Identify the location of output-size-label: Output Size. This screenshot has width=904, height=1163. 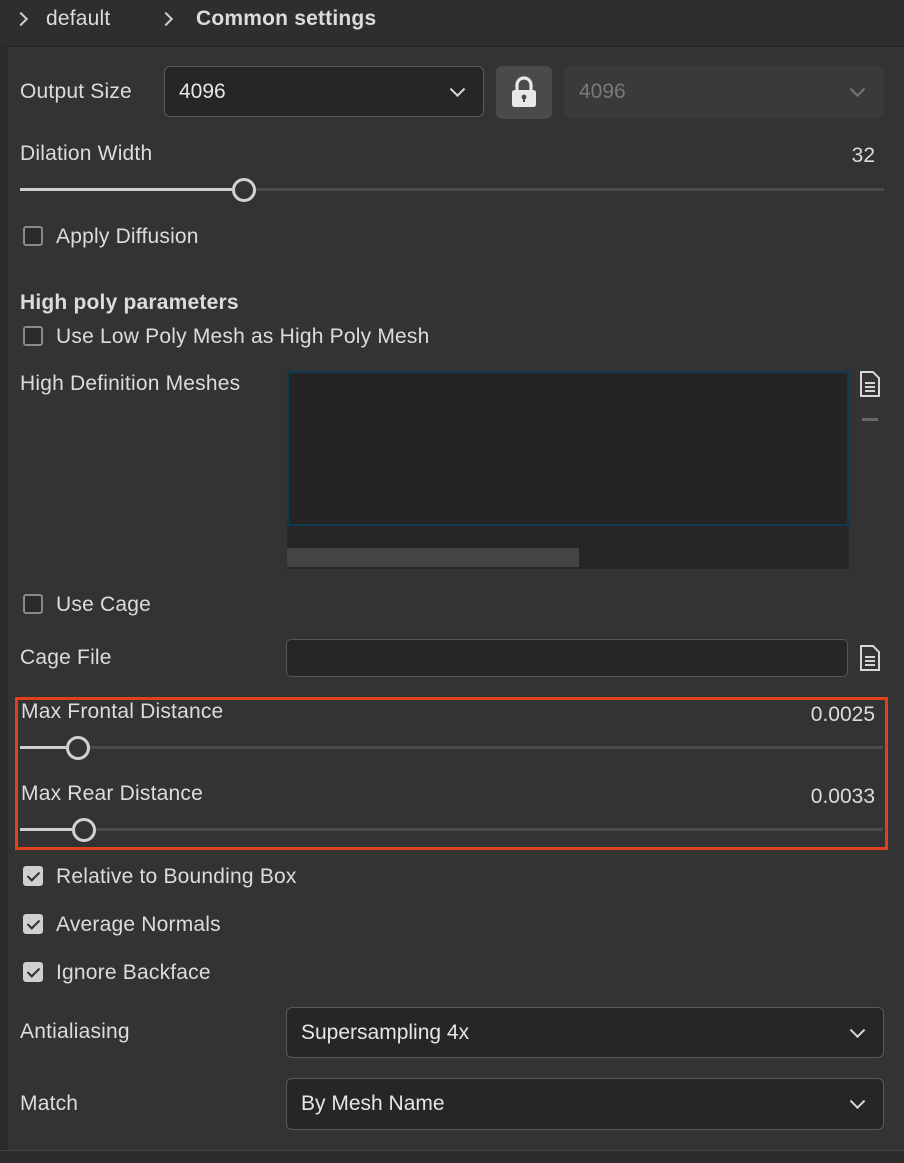
(76, 91).